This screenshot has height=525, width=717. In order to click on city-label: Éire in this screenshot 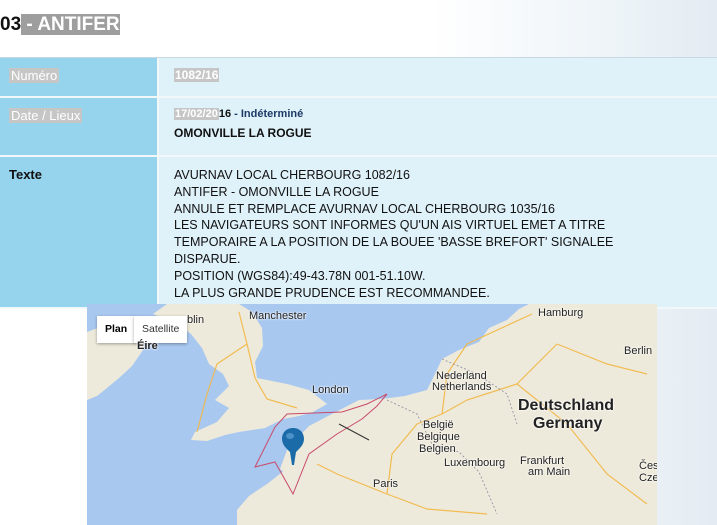, I will do `click(147, 346)`.